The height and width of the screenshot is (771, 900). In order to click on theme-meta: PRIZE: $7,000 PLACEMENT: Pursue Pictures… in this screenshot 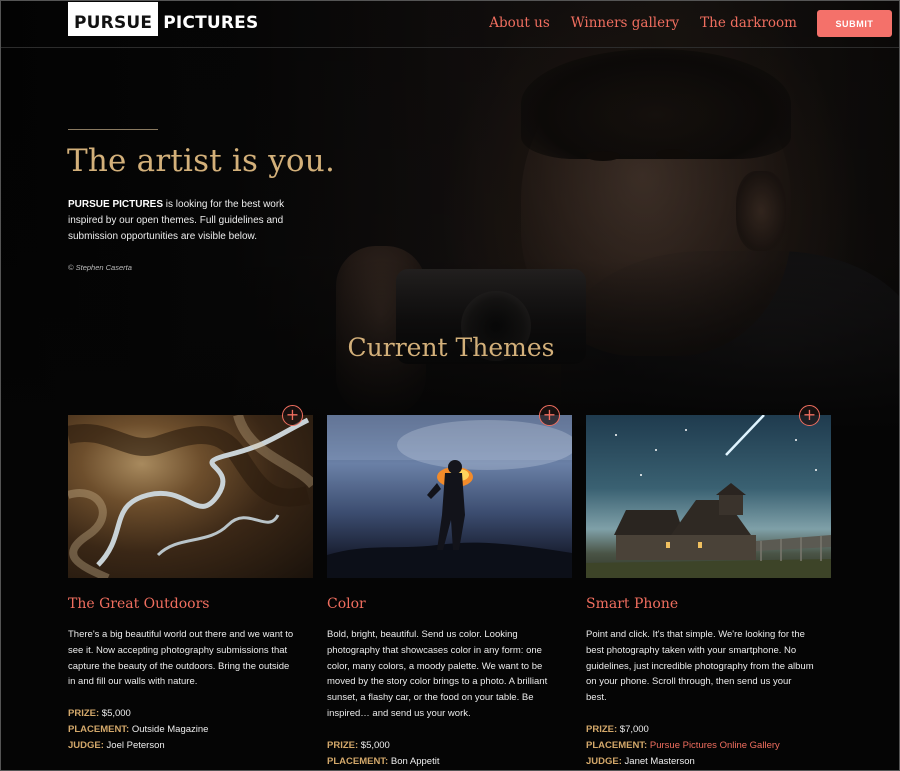, I will do `click(706, 746)`.